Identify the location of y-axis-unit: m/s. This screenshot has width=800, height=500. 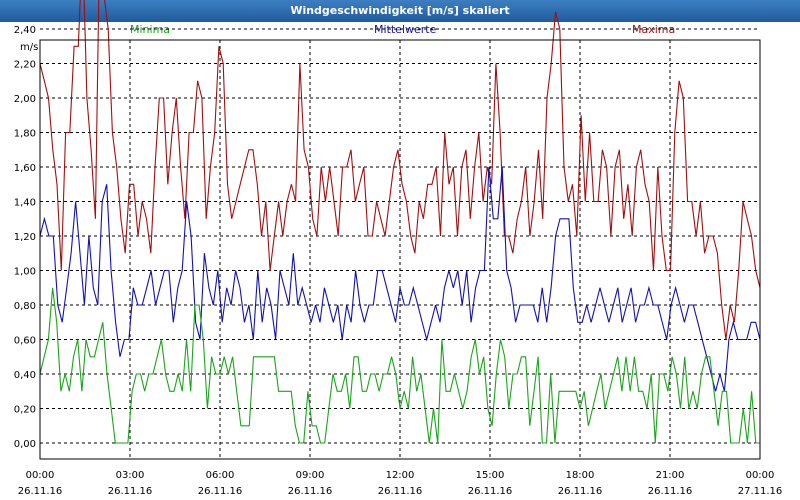
(29, 47).